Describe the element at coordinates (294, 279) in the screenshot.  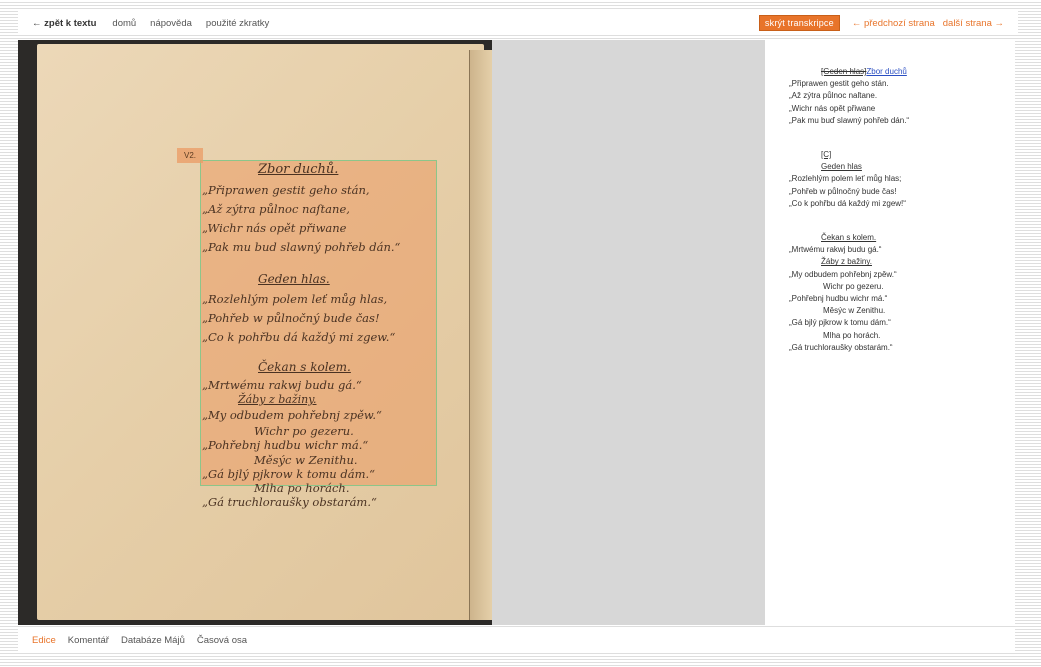
I see `manuscript-line: Geden hlas.` at that location.